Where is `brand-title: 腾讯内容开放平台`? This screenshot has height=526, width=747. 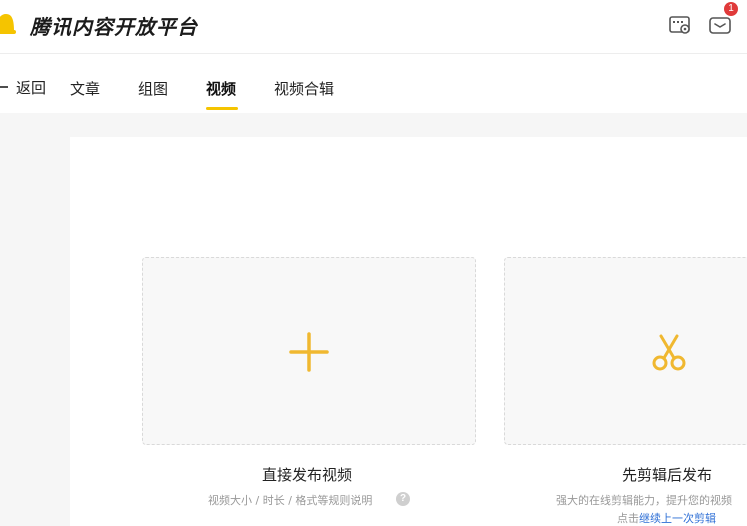
brand-title: 腾讯内容开放平台 is located at coordinates (114, 27).